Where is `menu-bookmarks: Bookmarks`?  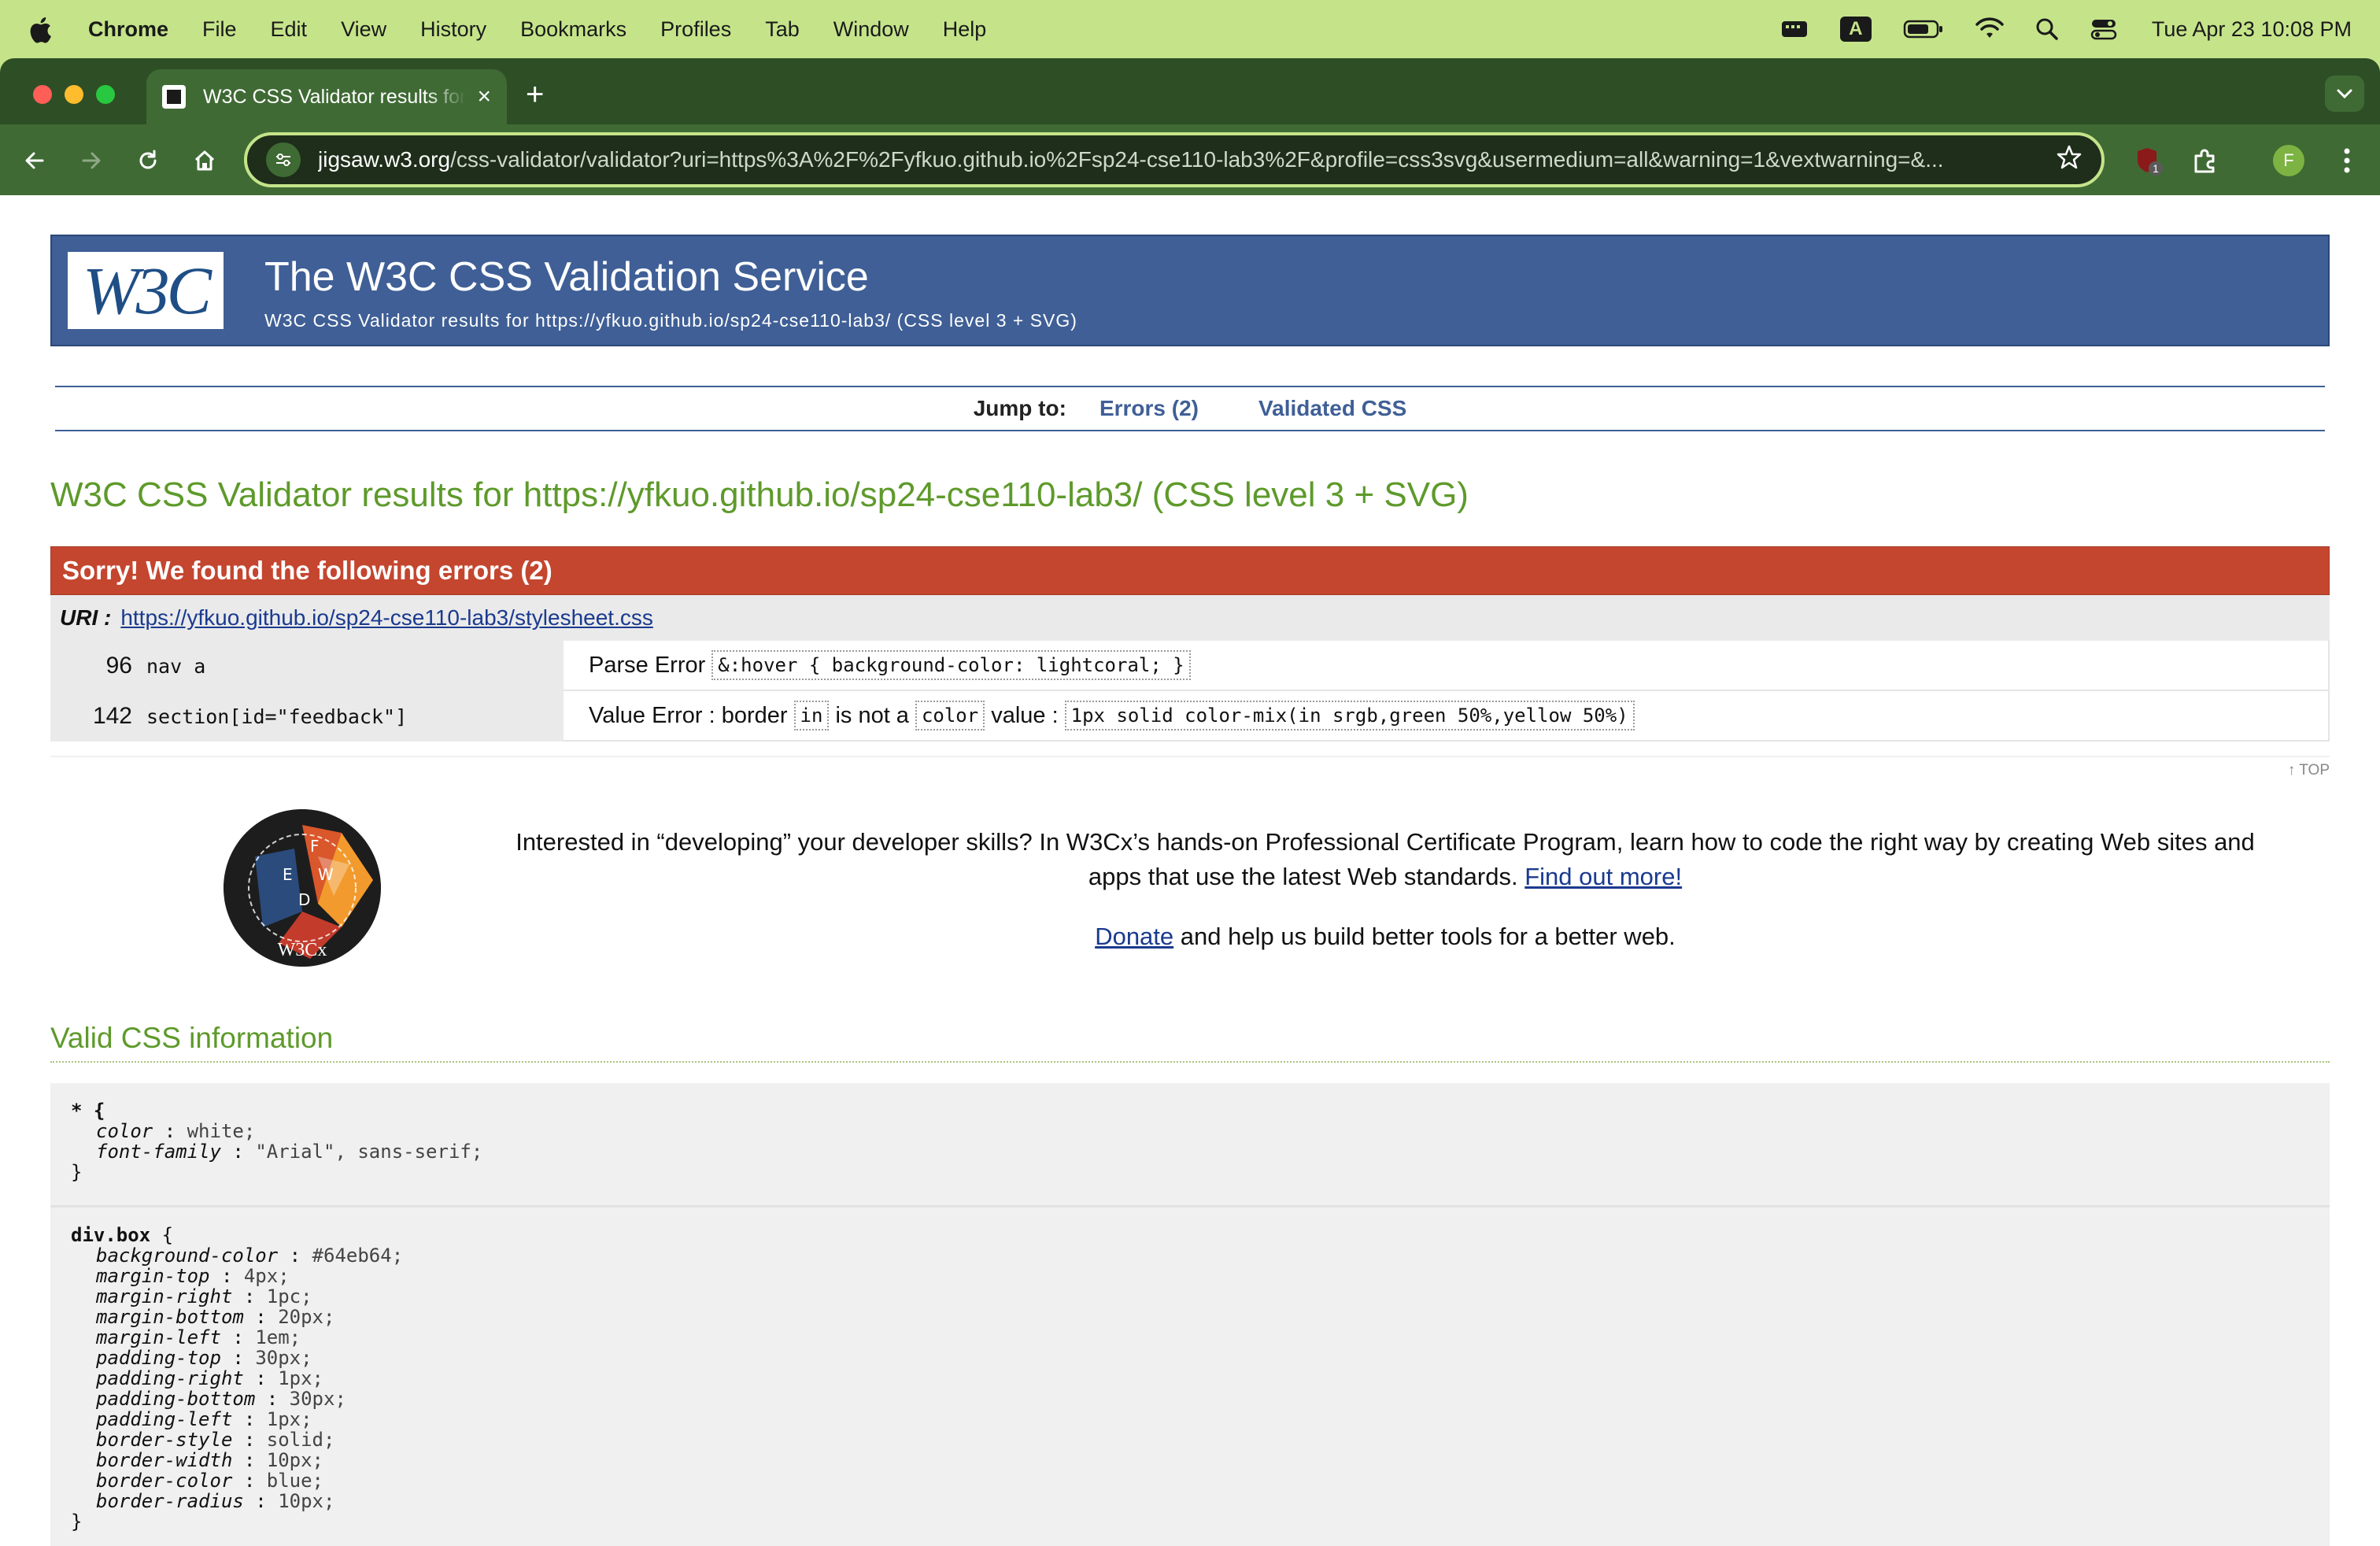
menu-bookmarks: Bookmarks is located at coordinates (573, 29).